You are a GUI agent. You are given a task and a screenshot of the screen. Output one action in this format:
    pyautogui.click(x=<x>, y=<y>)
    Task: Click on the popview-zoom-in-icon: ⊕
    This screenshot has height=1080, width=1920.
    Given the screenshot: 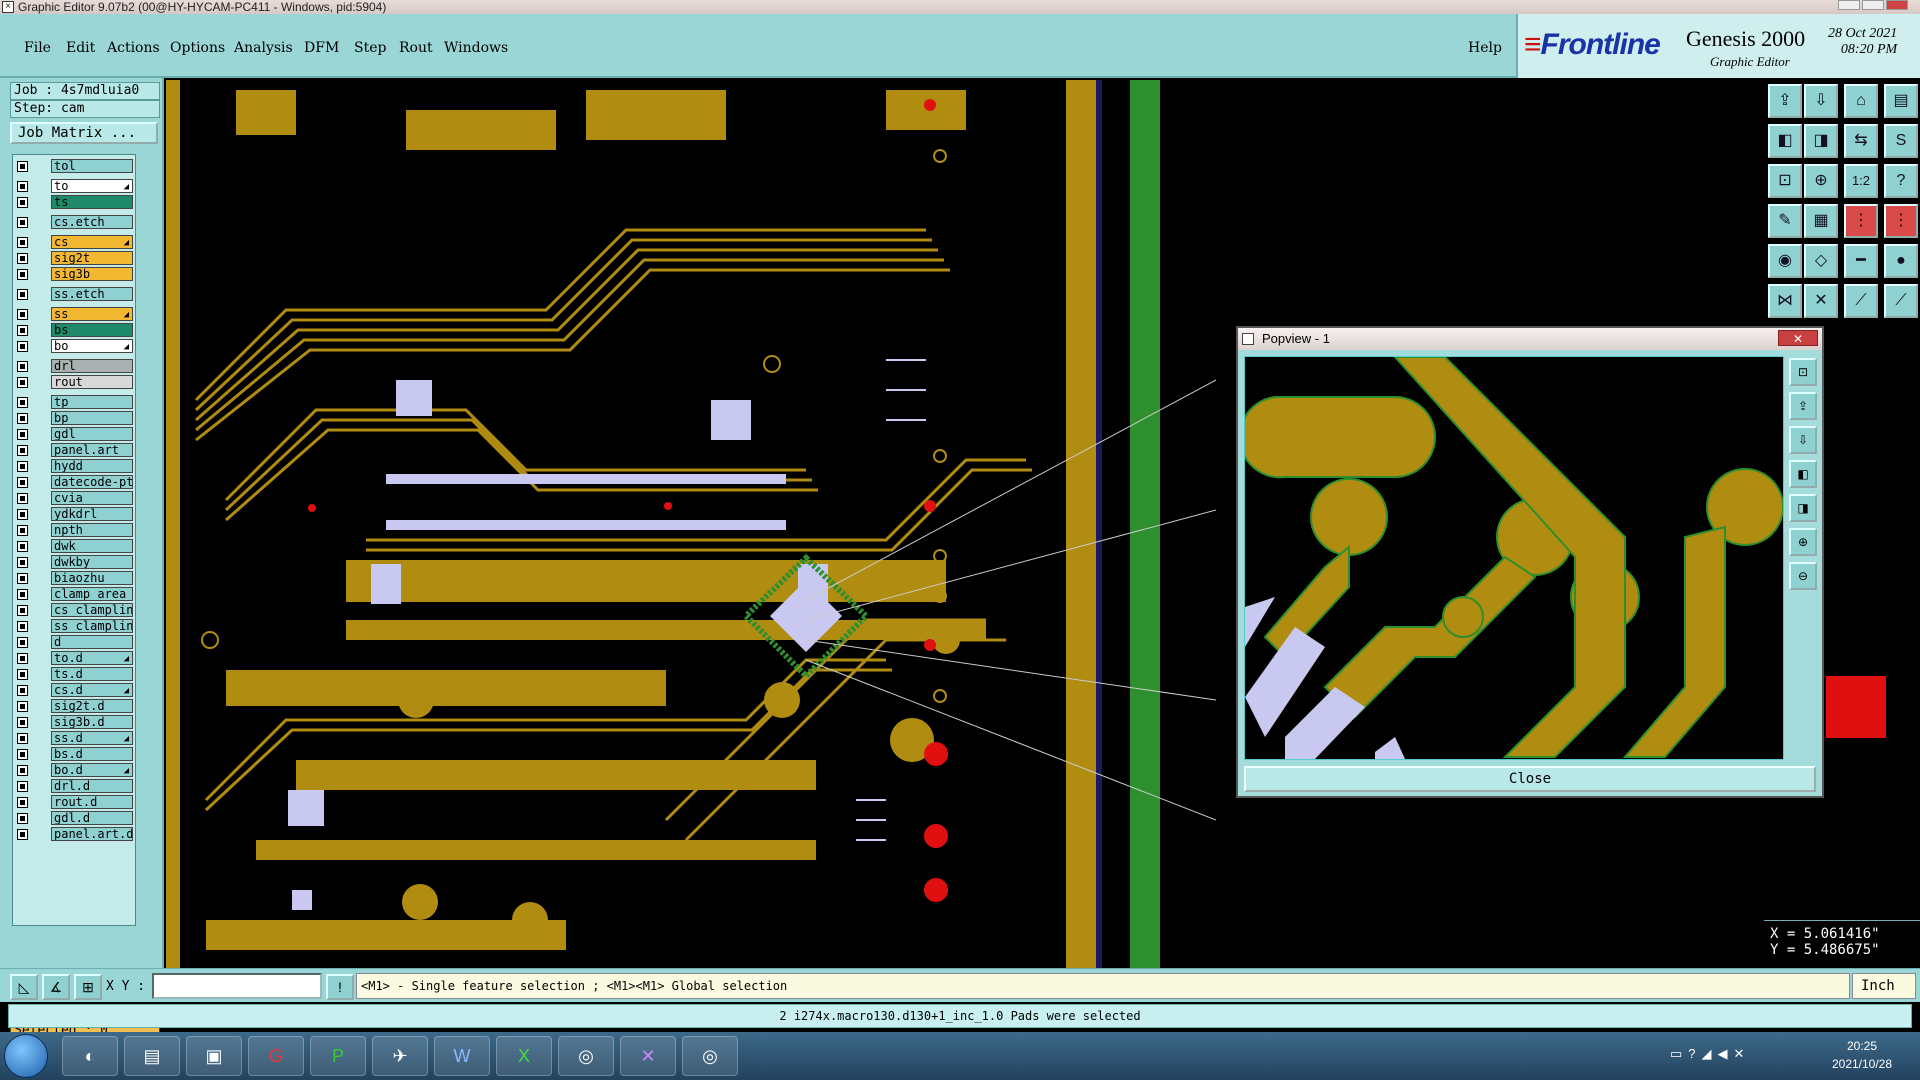 What is the action you would take?
    pyautogui.click(x=1803, y=542)
    